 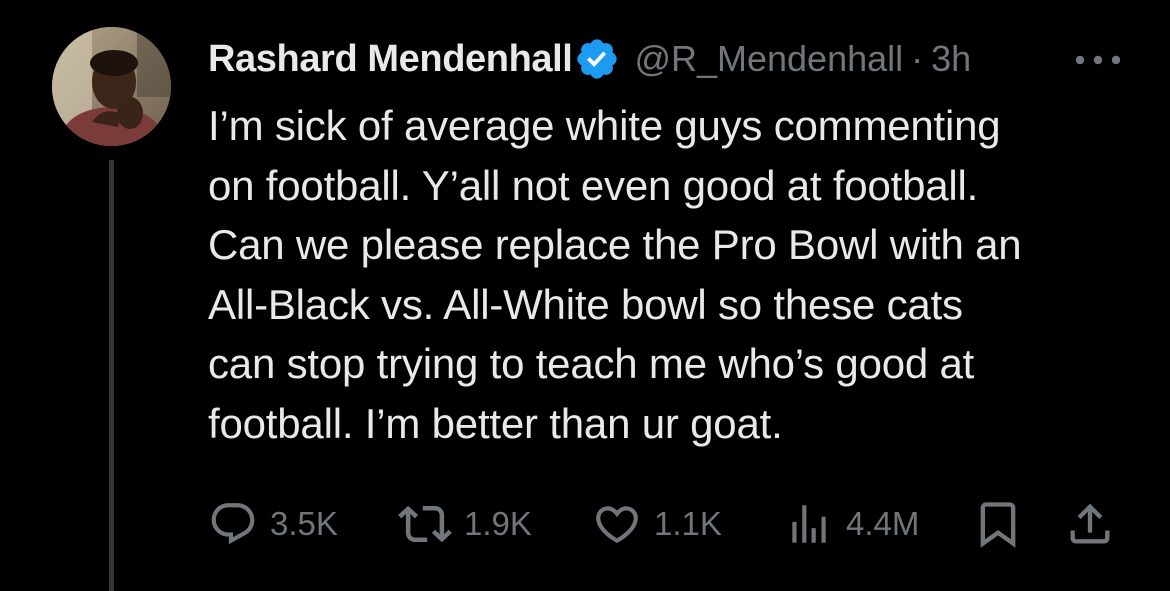 What do you see at coordinates (883, 523) in the screenshot?
I see `views-count: 4.4M` at bounding box center [883, 523].